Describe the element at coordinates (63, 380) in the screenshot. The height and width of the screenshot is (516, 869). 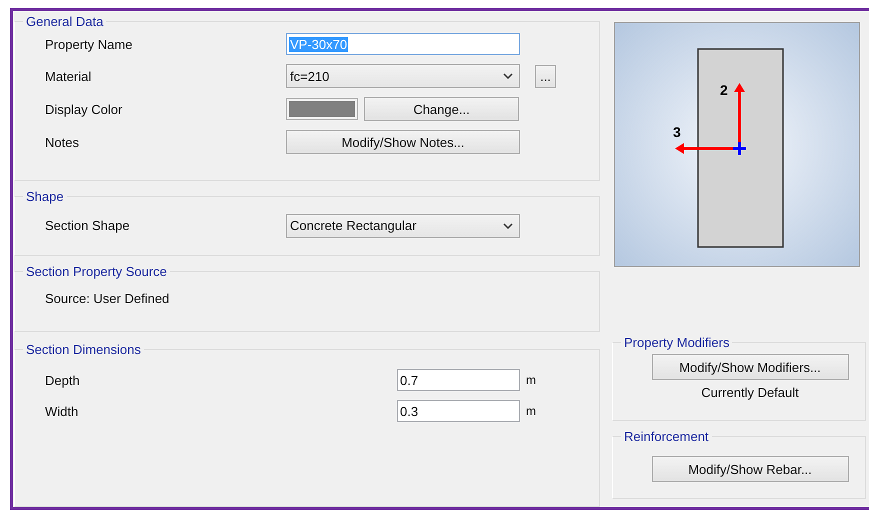
I see `field-label: Depth` at that location.